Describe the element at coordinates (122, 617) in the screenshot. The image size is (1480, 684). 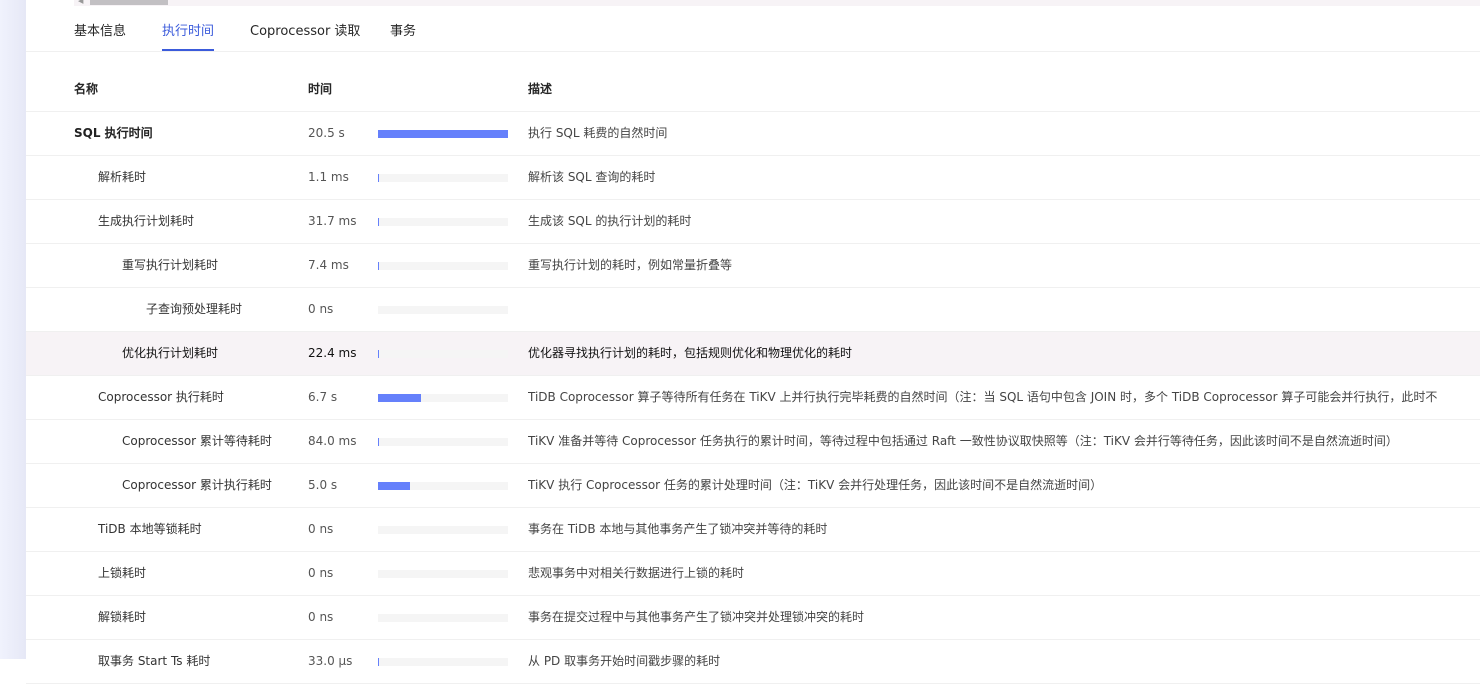
I see `row-name: 解锁耗时` at that location.